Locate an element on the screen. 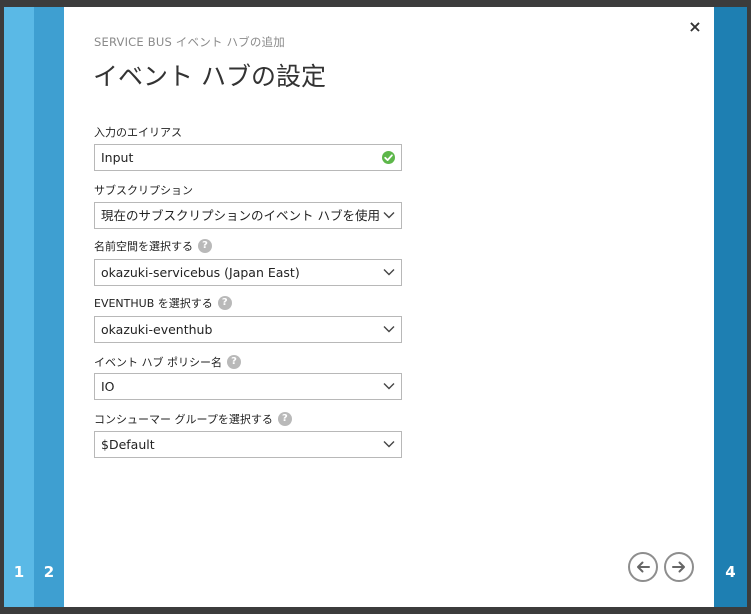 The height and width of the screenshot is (614, 751). subscription-label-text: サブスクリプション is located at coordinates (143, 190).